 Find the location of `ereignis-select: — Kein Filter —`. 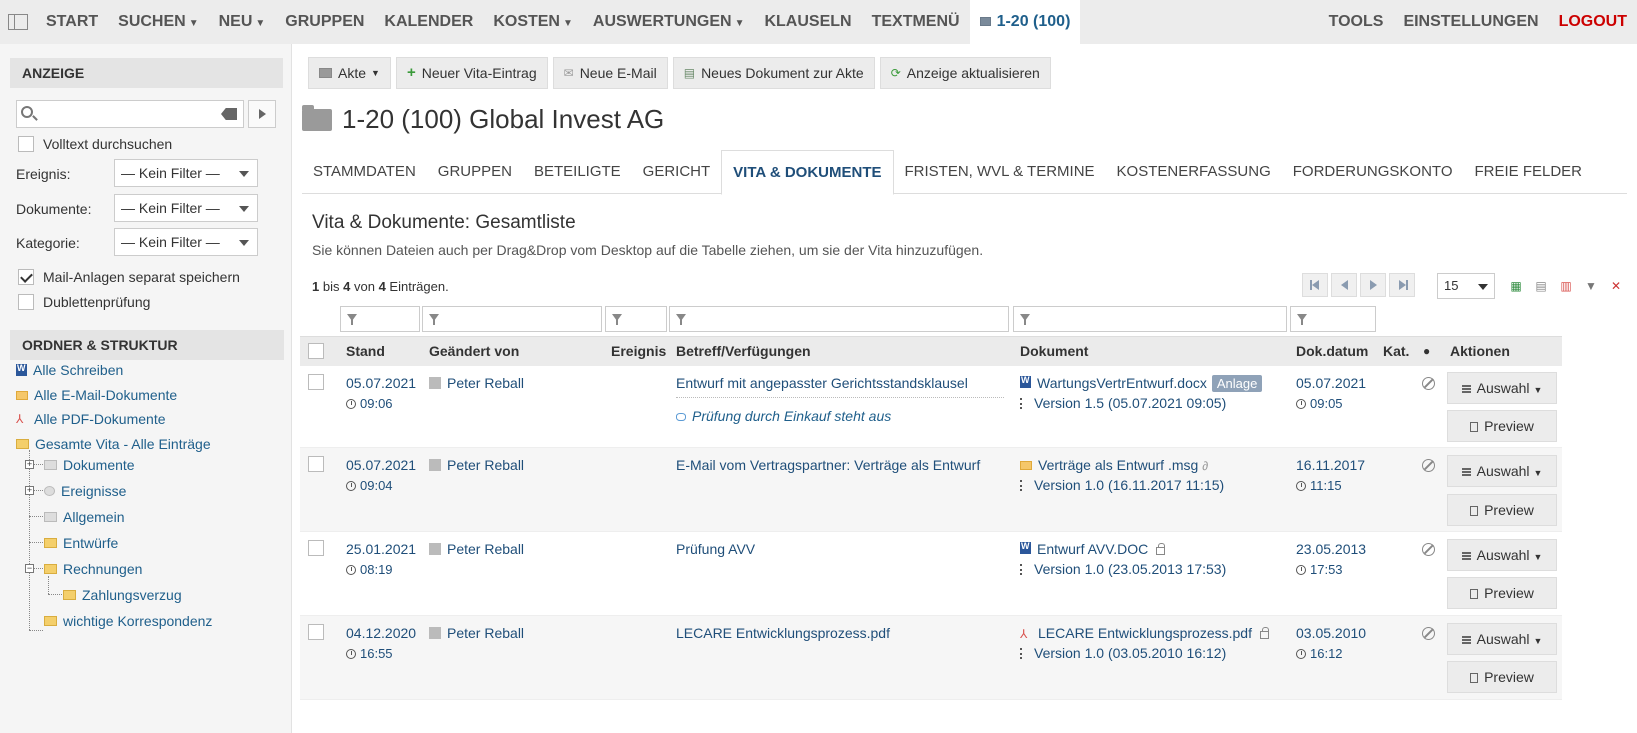

ereignis-select: — Kein Filter — is located at coordinates (186, 173).